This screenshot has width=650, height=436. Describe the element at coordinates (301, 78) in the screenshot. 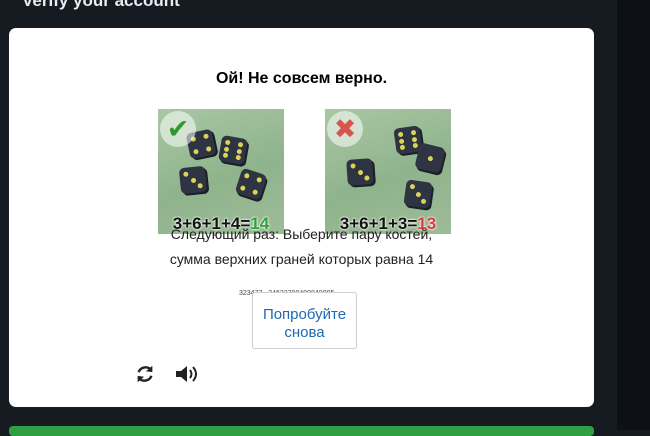

I see `error-heading: Ой! Не совсем верно.` at that location.